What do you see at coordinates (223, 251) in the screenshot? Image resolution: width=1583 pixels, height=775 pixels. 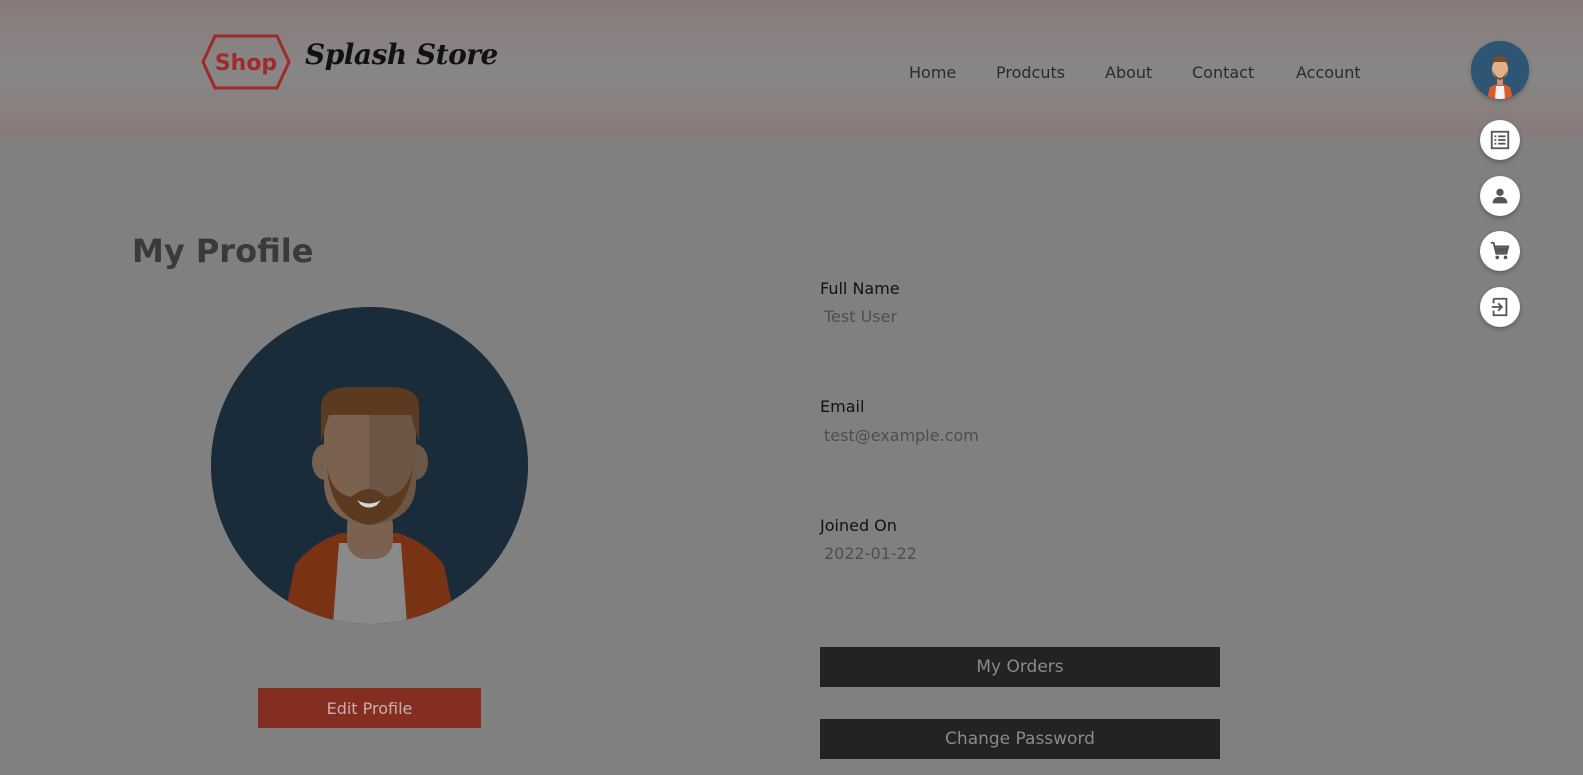 I see `page-title: My Profile` at bounding box center [223, 251].